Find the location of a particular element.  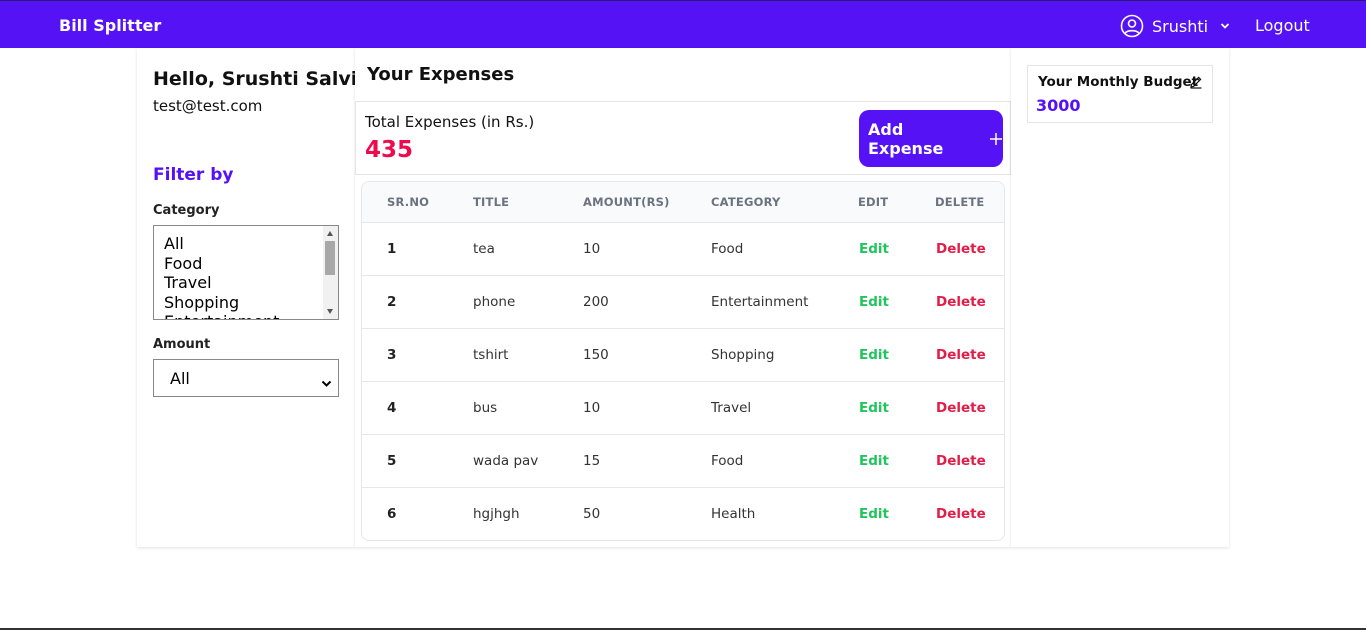

user-circle-icon is located at coordinates (1132, 26).